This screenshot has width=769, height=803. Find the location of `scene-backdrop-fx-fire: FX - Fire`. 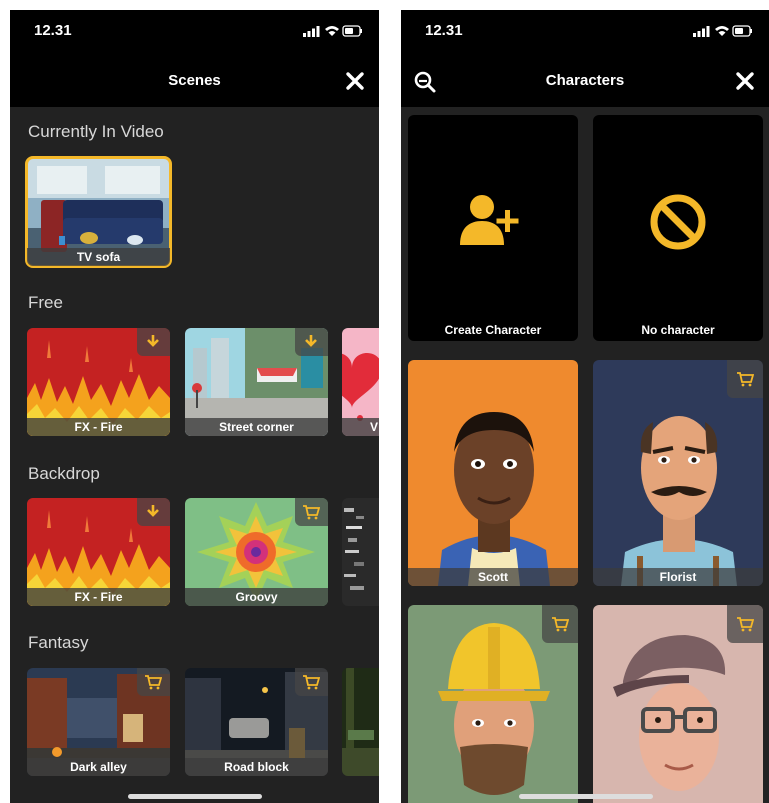

scene-backdrop-fx-fire: FX - Fire is located at coordinates (98, 552).